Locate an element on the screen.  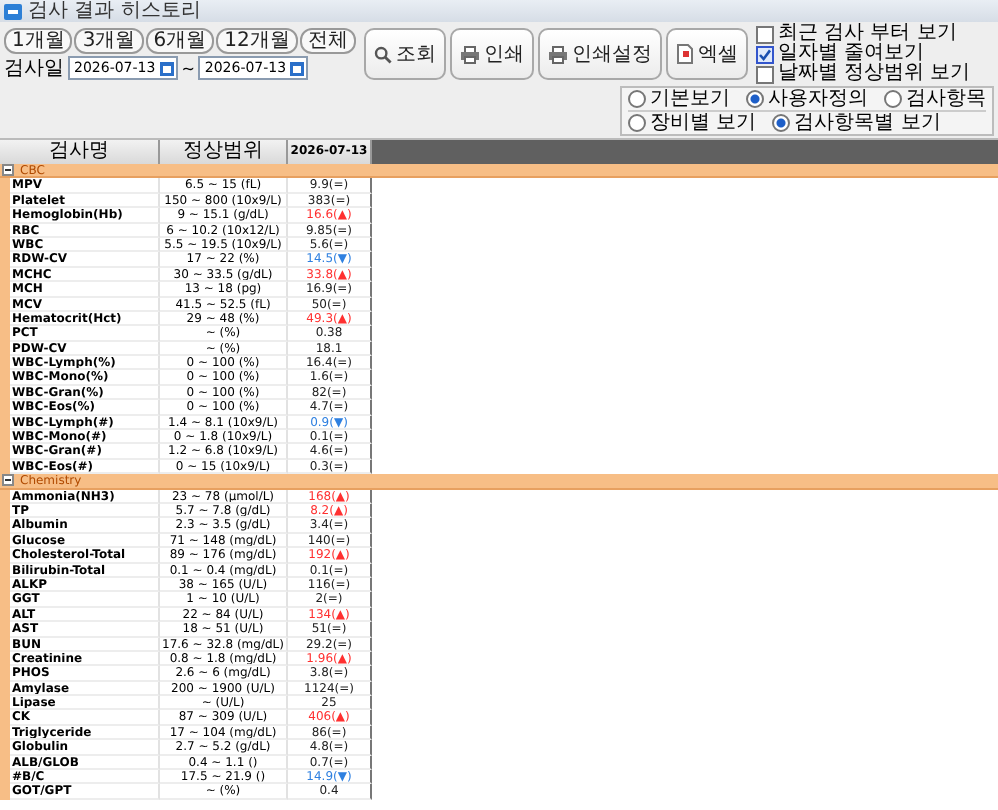
checkbox-label: 날짜별 정상범위 보기 is located at coordinates (874, 74).